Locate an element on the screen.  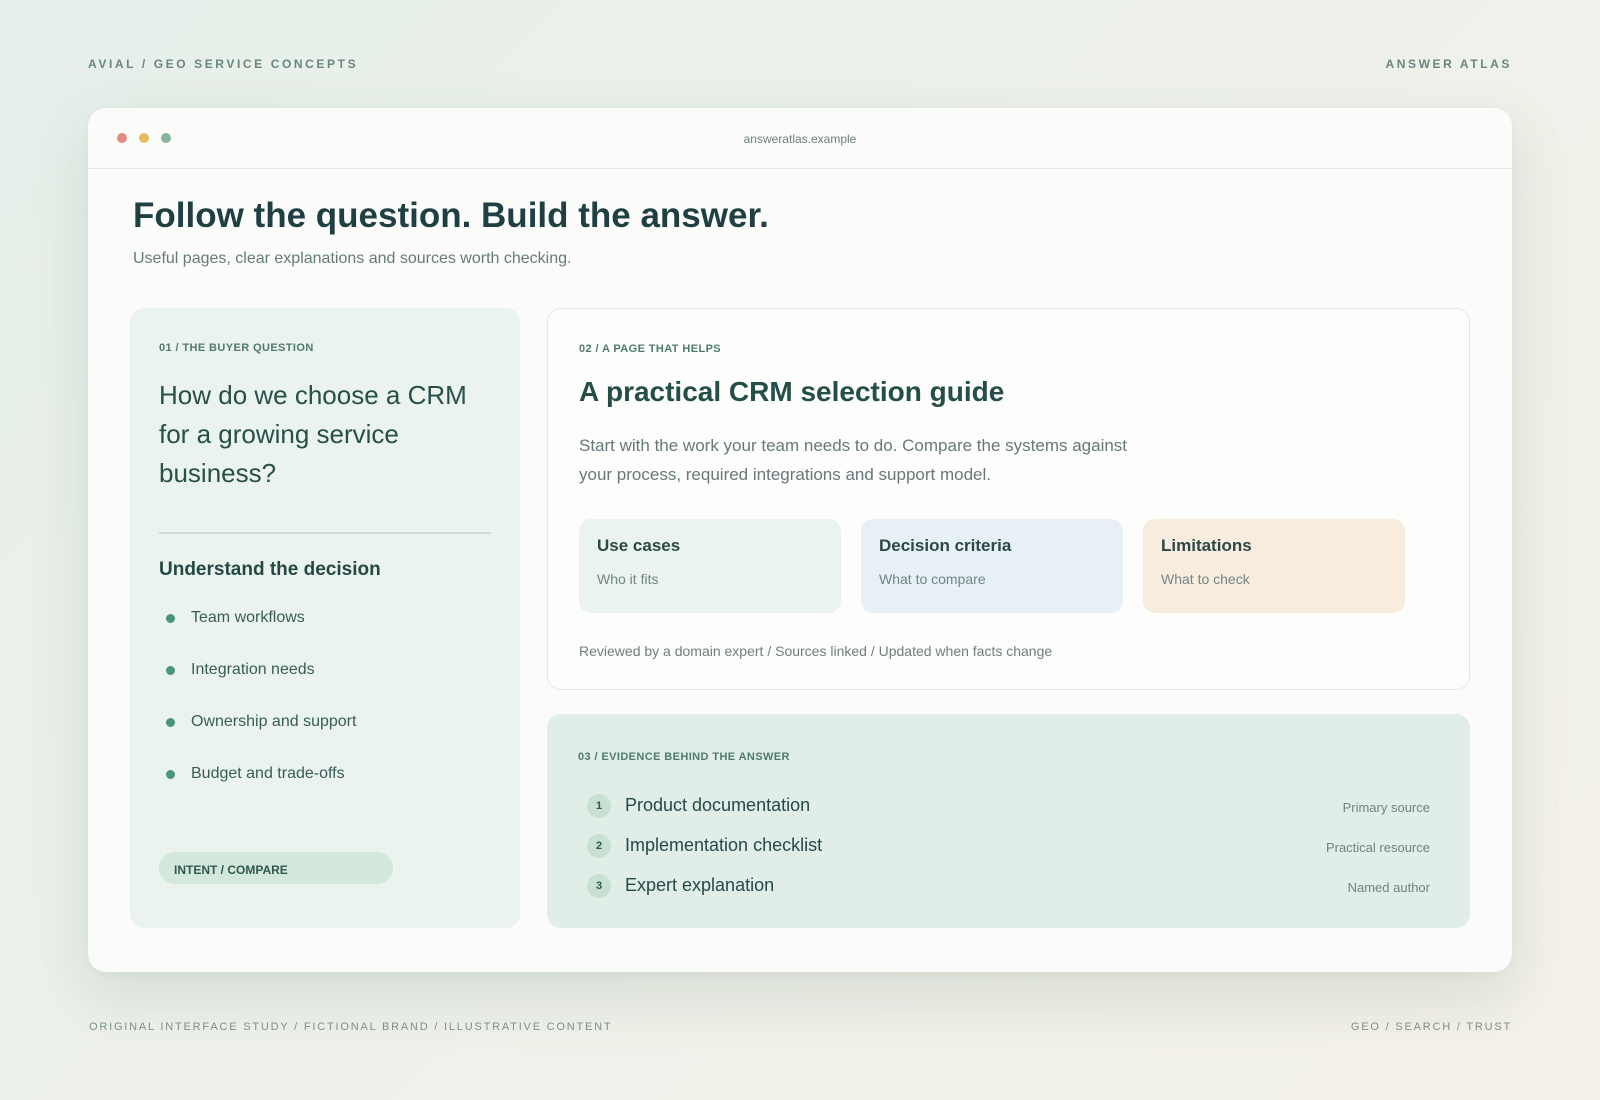
evidence-number-badge: 3 is located at coordinates (599, 886).